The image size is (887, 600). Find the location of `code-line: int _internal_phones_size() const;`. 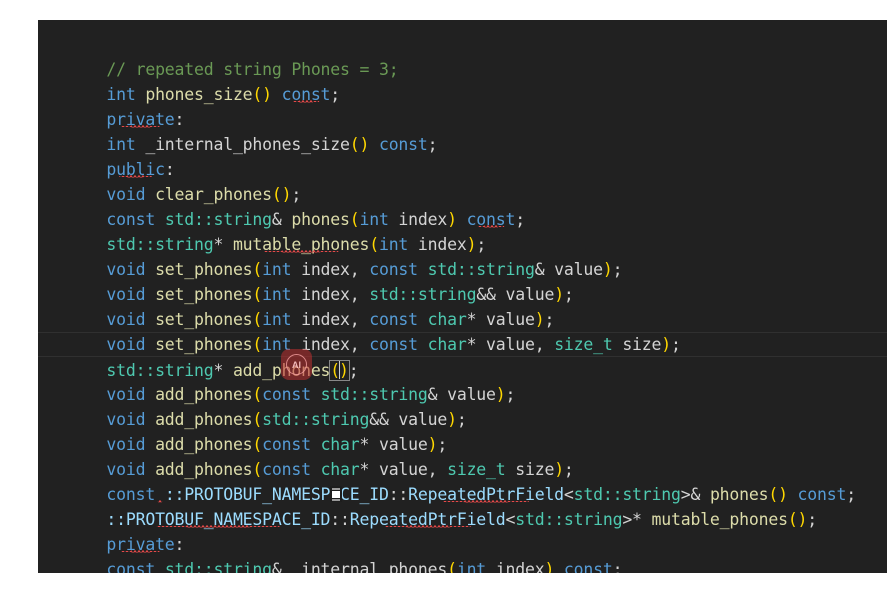

code-line: int _internal_phones_size() const; is located at coordinates (462, 130).